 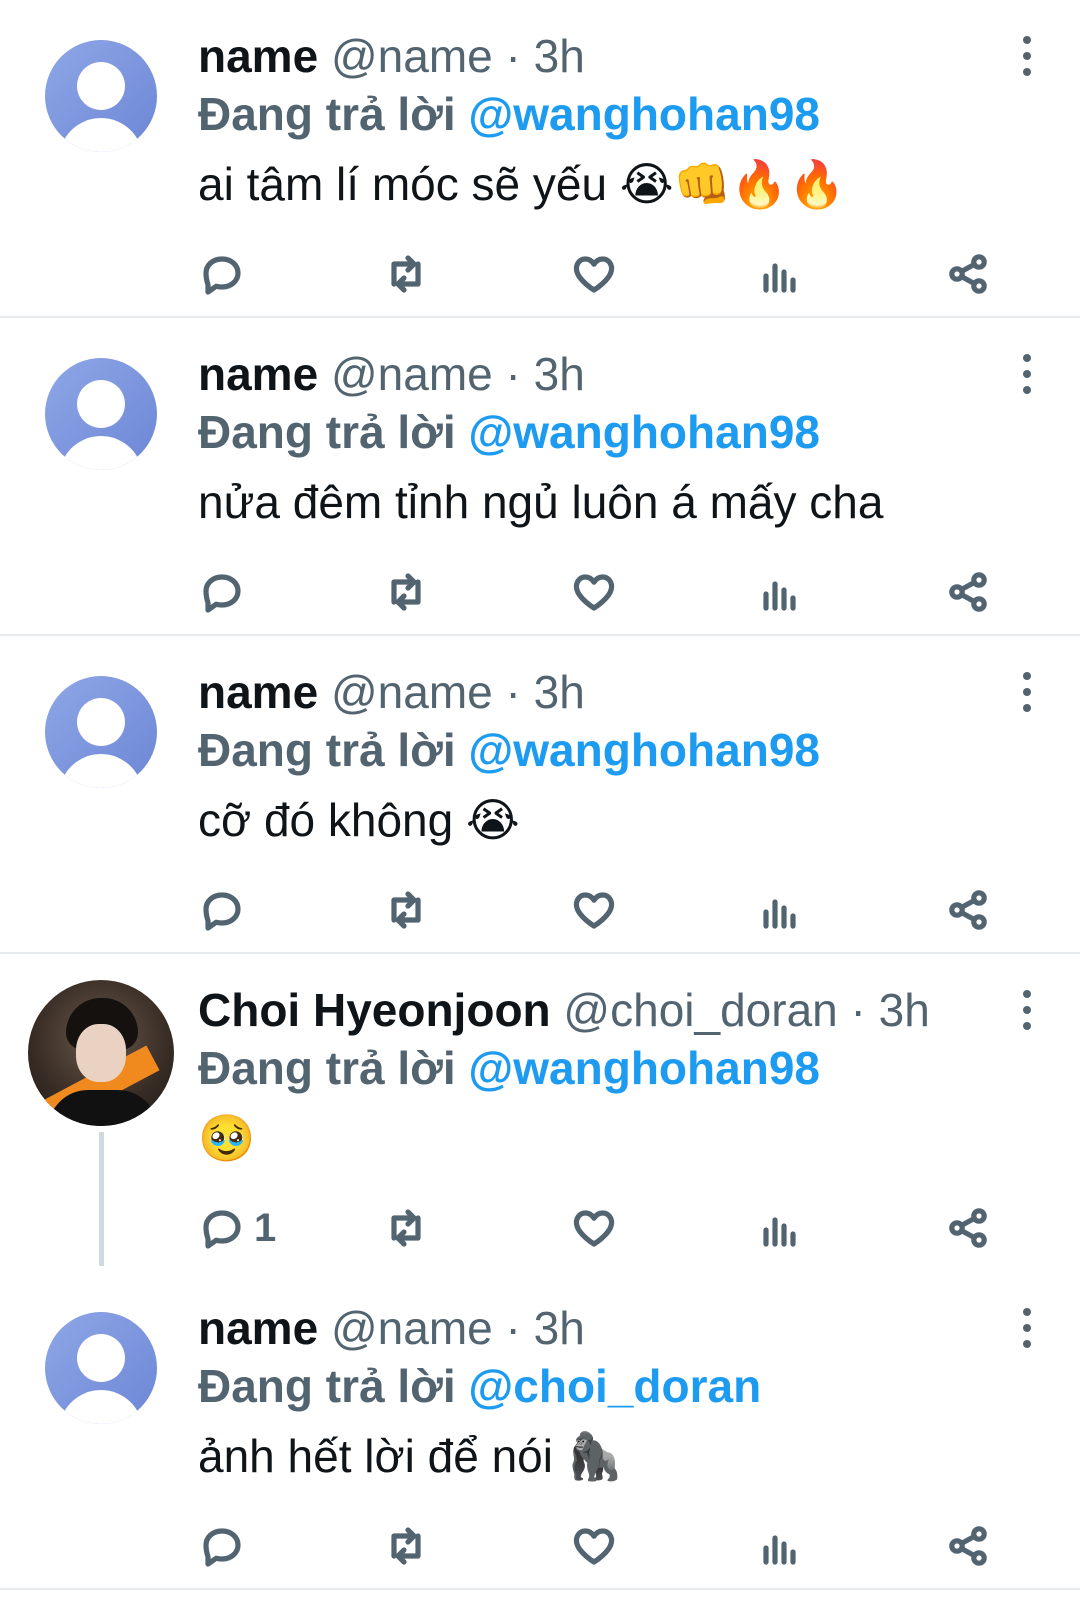 I want to click on reply-button: 1, so click(x=237, y=1228).